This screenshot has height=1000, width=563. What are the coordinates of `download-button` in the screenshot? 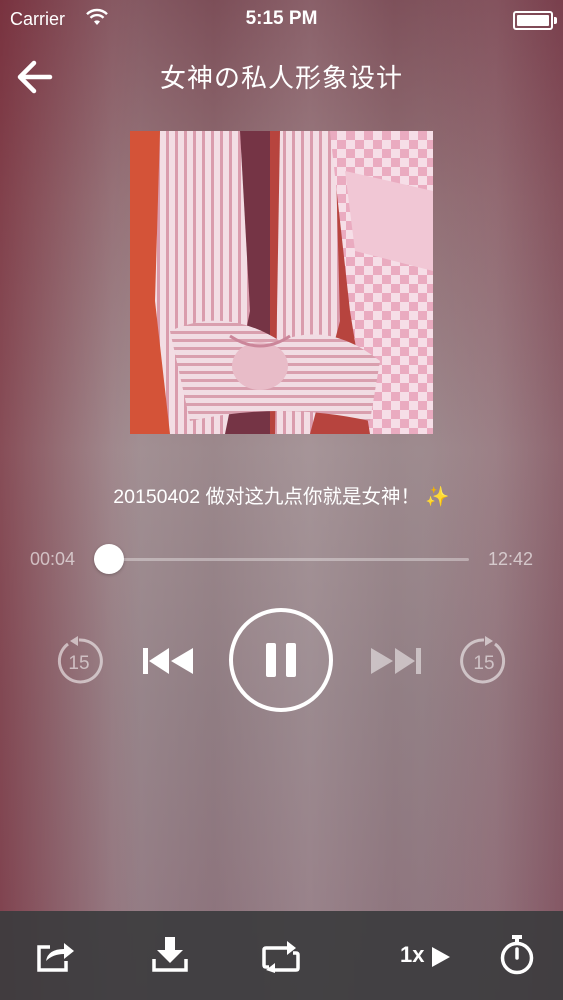 It's located at (170, 957).